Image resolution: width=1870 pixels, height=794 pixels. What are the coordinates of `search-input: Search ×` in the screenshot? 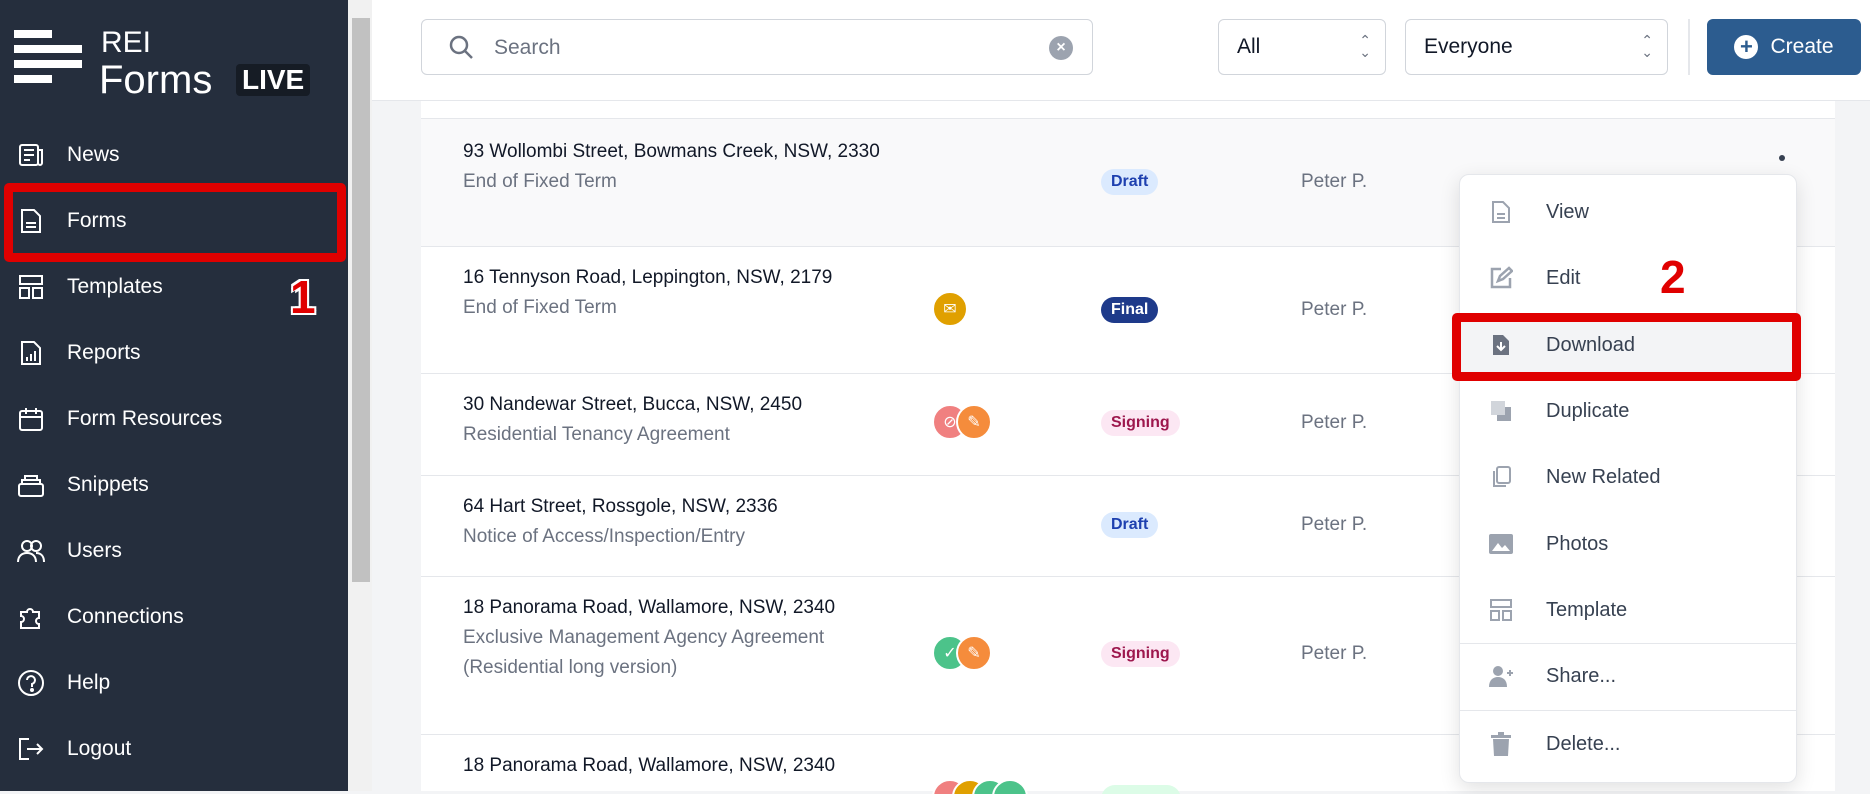 It's located at (757, 47).